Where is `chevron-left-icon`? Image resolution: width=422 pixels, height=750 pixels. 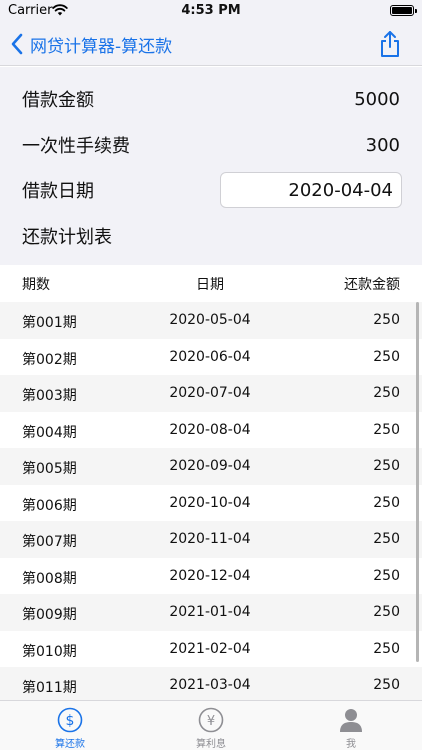
chevron-left-icon is located at coordinates (17, 44).